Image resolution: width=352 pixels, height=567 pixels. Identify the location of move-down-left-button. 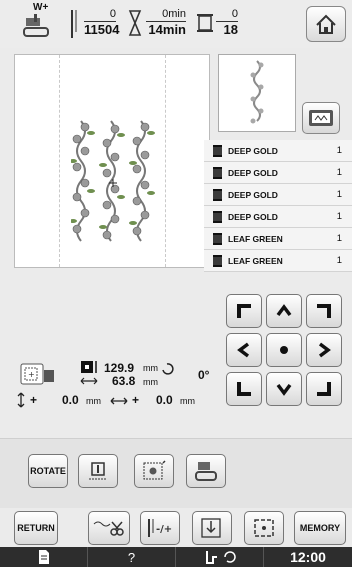
(244, 389).